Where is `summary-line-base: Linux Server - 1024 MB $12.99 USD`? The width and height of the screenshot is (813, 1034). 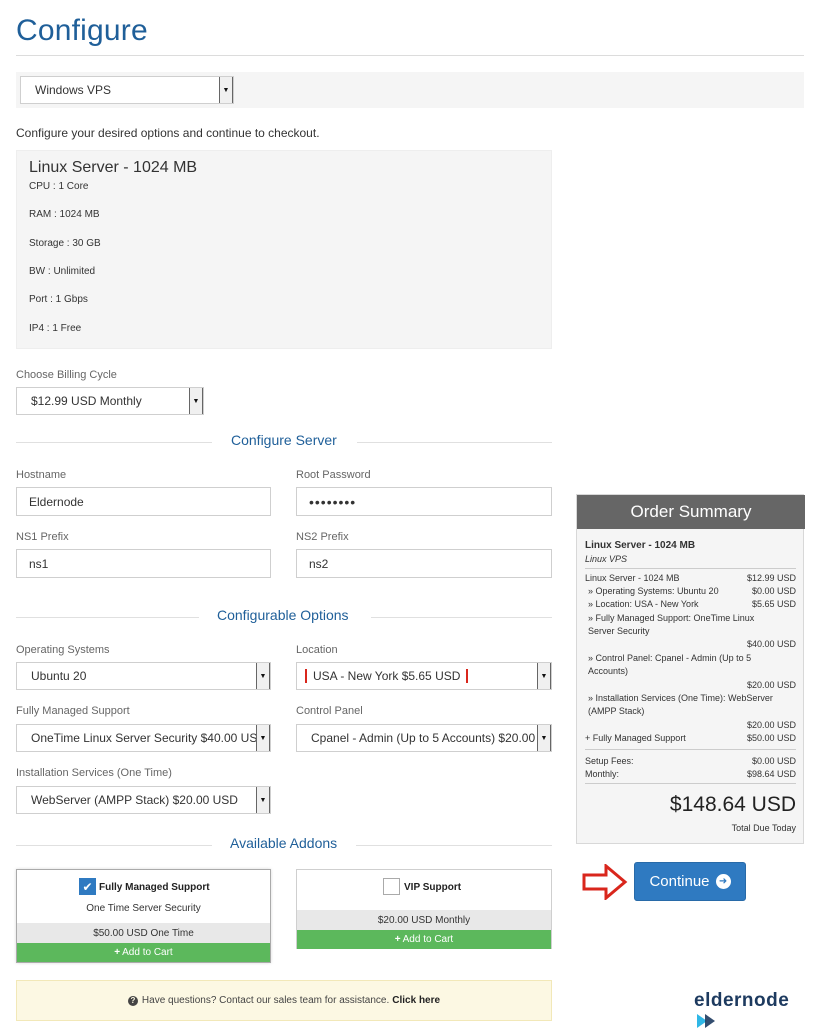
summary-line-base: Linux Server - 1024 MB $12.99 USD is located at coordinates (690, 578).